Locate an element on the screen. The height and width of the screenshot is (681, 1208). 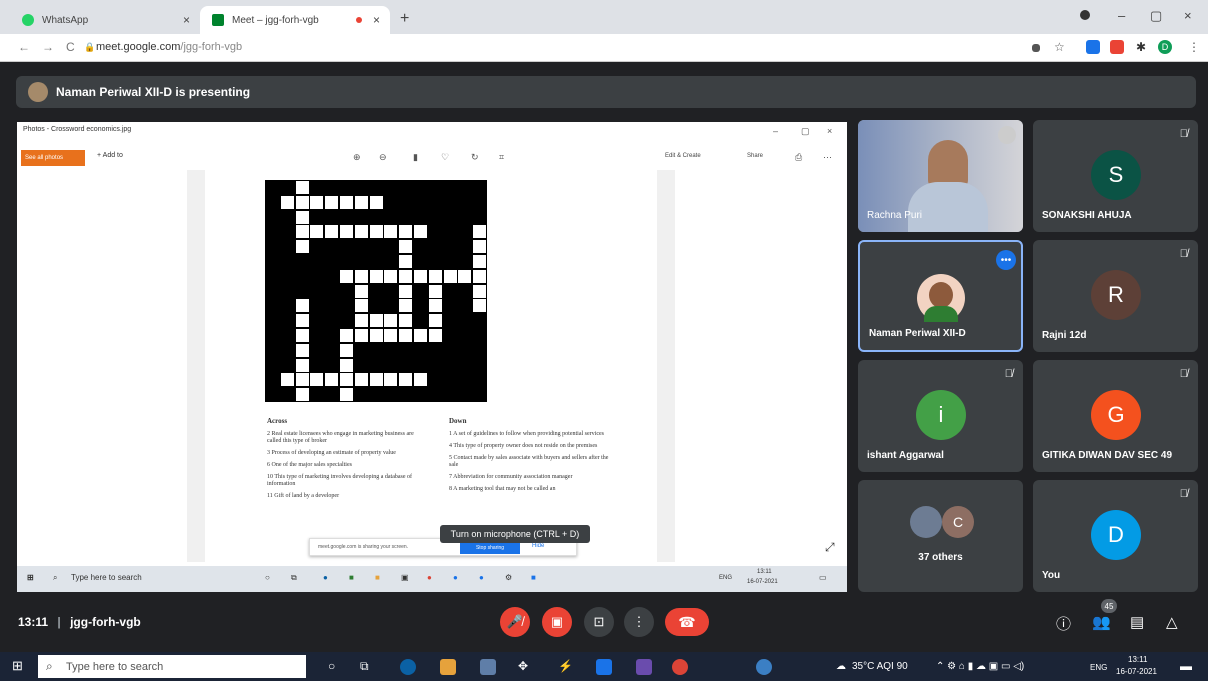
mic-off-icon: 🎤̸ is located at coordinates (515, 621).